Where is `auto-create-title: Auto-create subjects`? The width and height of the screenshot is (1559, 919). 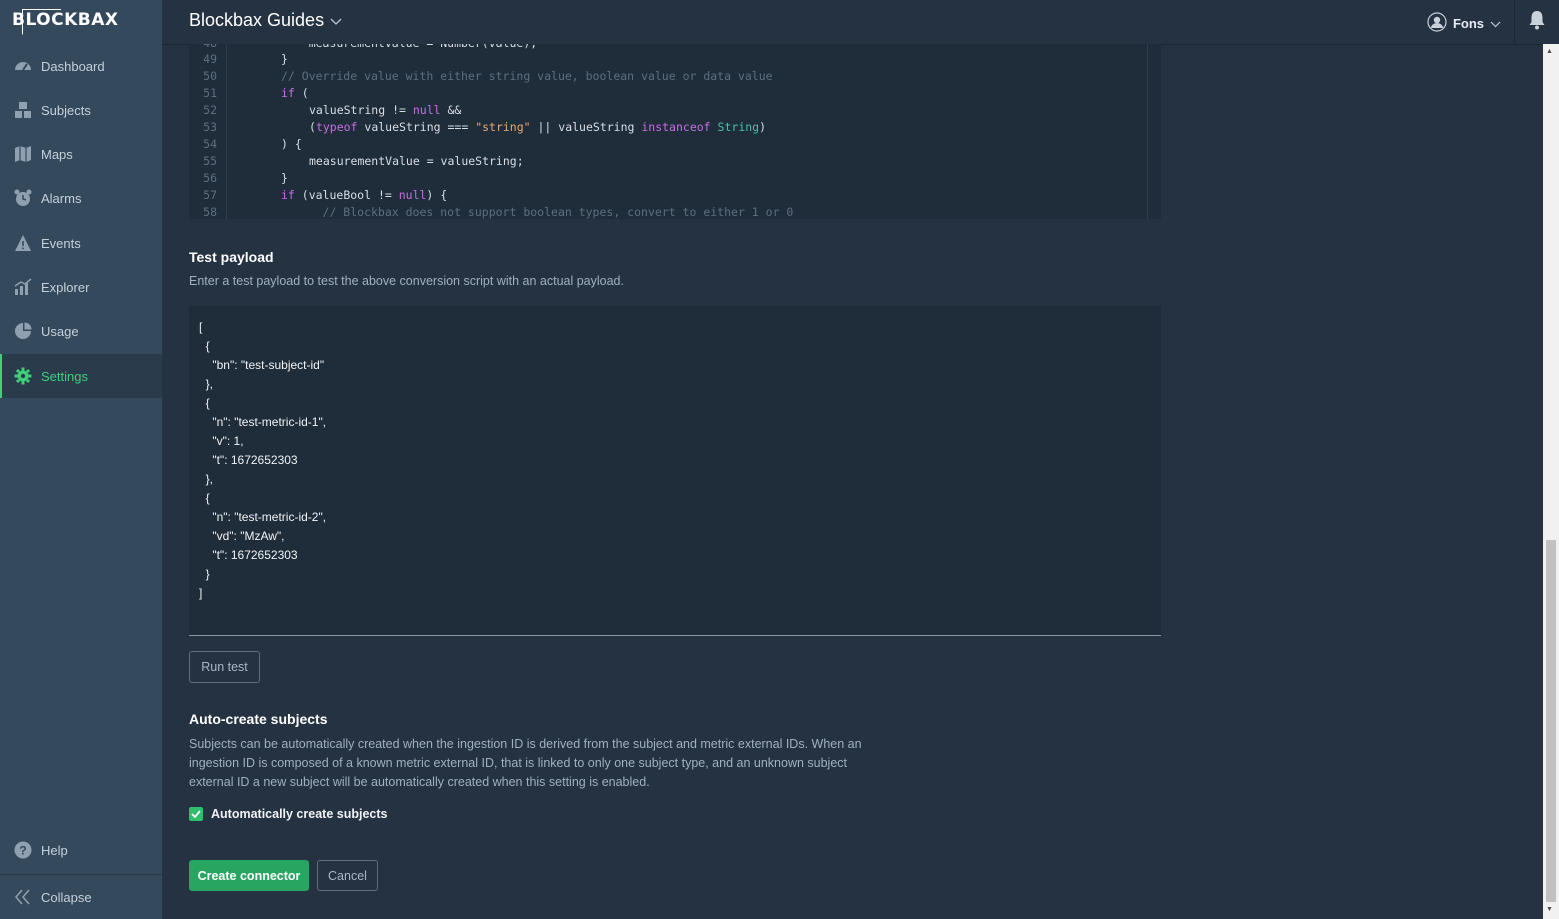 auto-create-title: Auto-create subjects is located at coordinates (258, 719).